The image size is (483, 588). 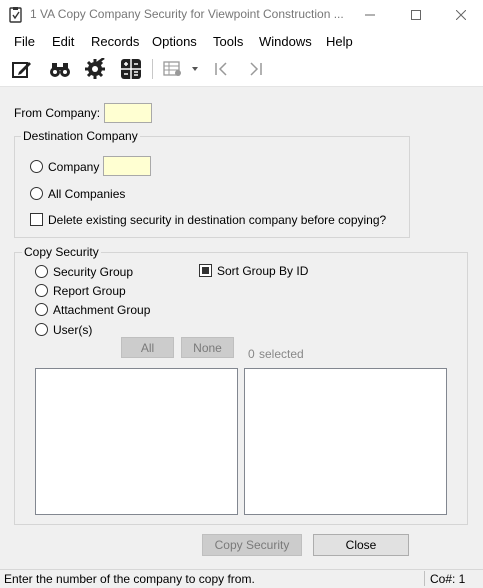 I want to click on all-companies-label: All Companies, so click(x=87, y=194).